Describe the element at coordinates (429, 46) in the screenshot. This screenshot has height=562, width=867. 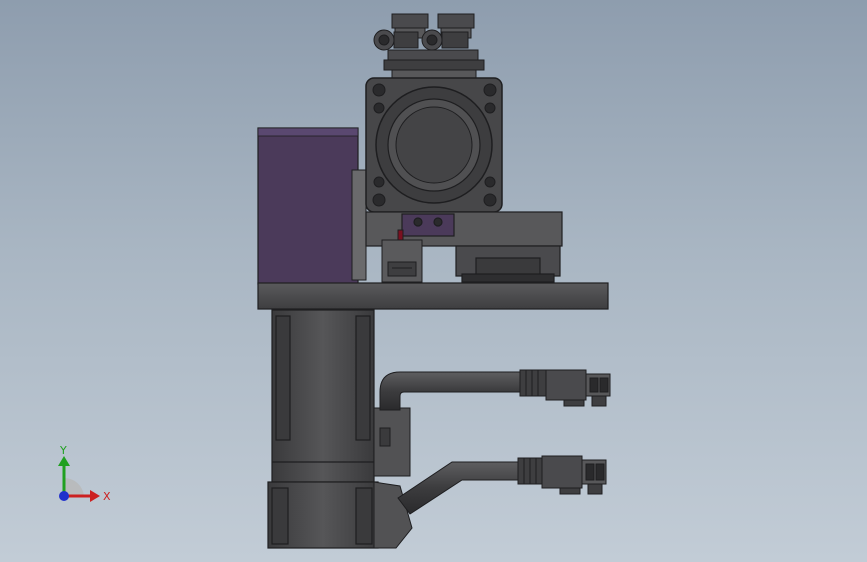
I see `pneumatic-fittings` at that location.